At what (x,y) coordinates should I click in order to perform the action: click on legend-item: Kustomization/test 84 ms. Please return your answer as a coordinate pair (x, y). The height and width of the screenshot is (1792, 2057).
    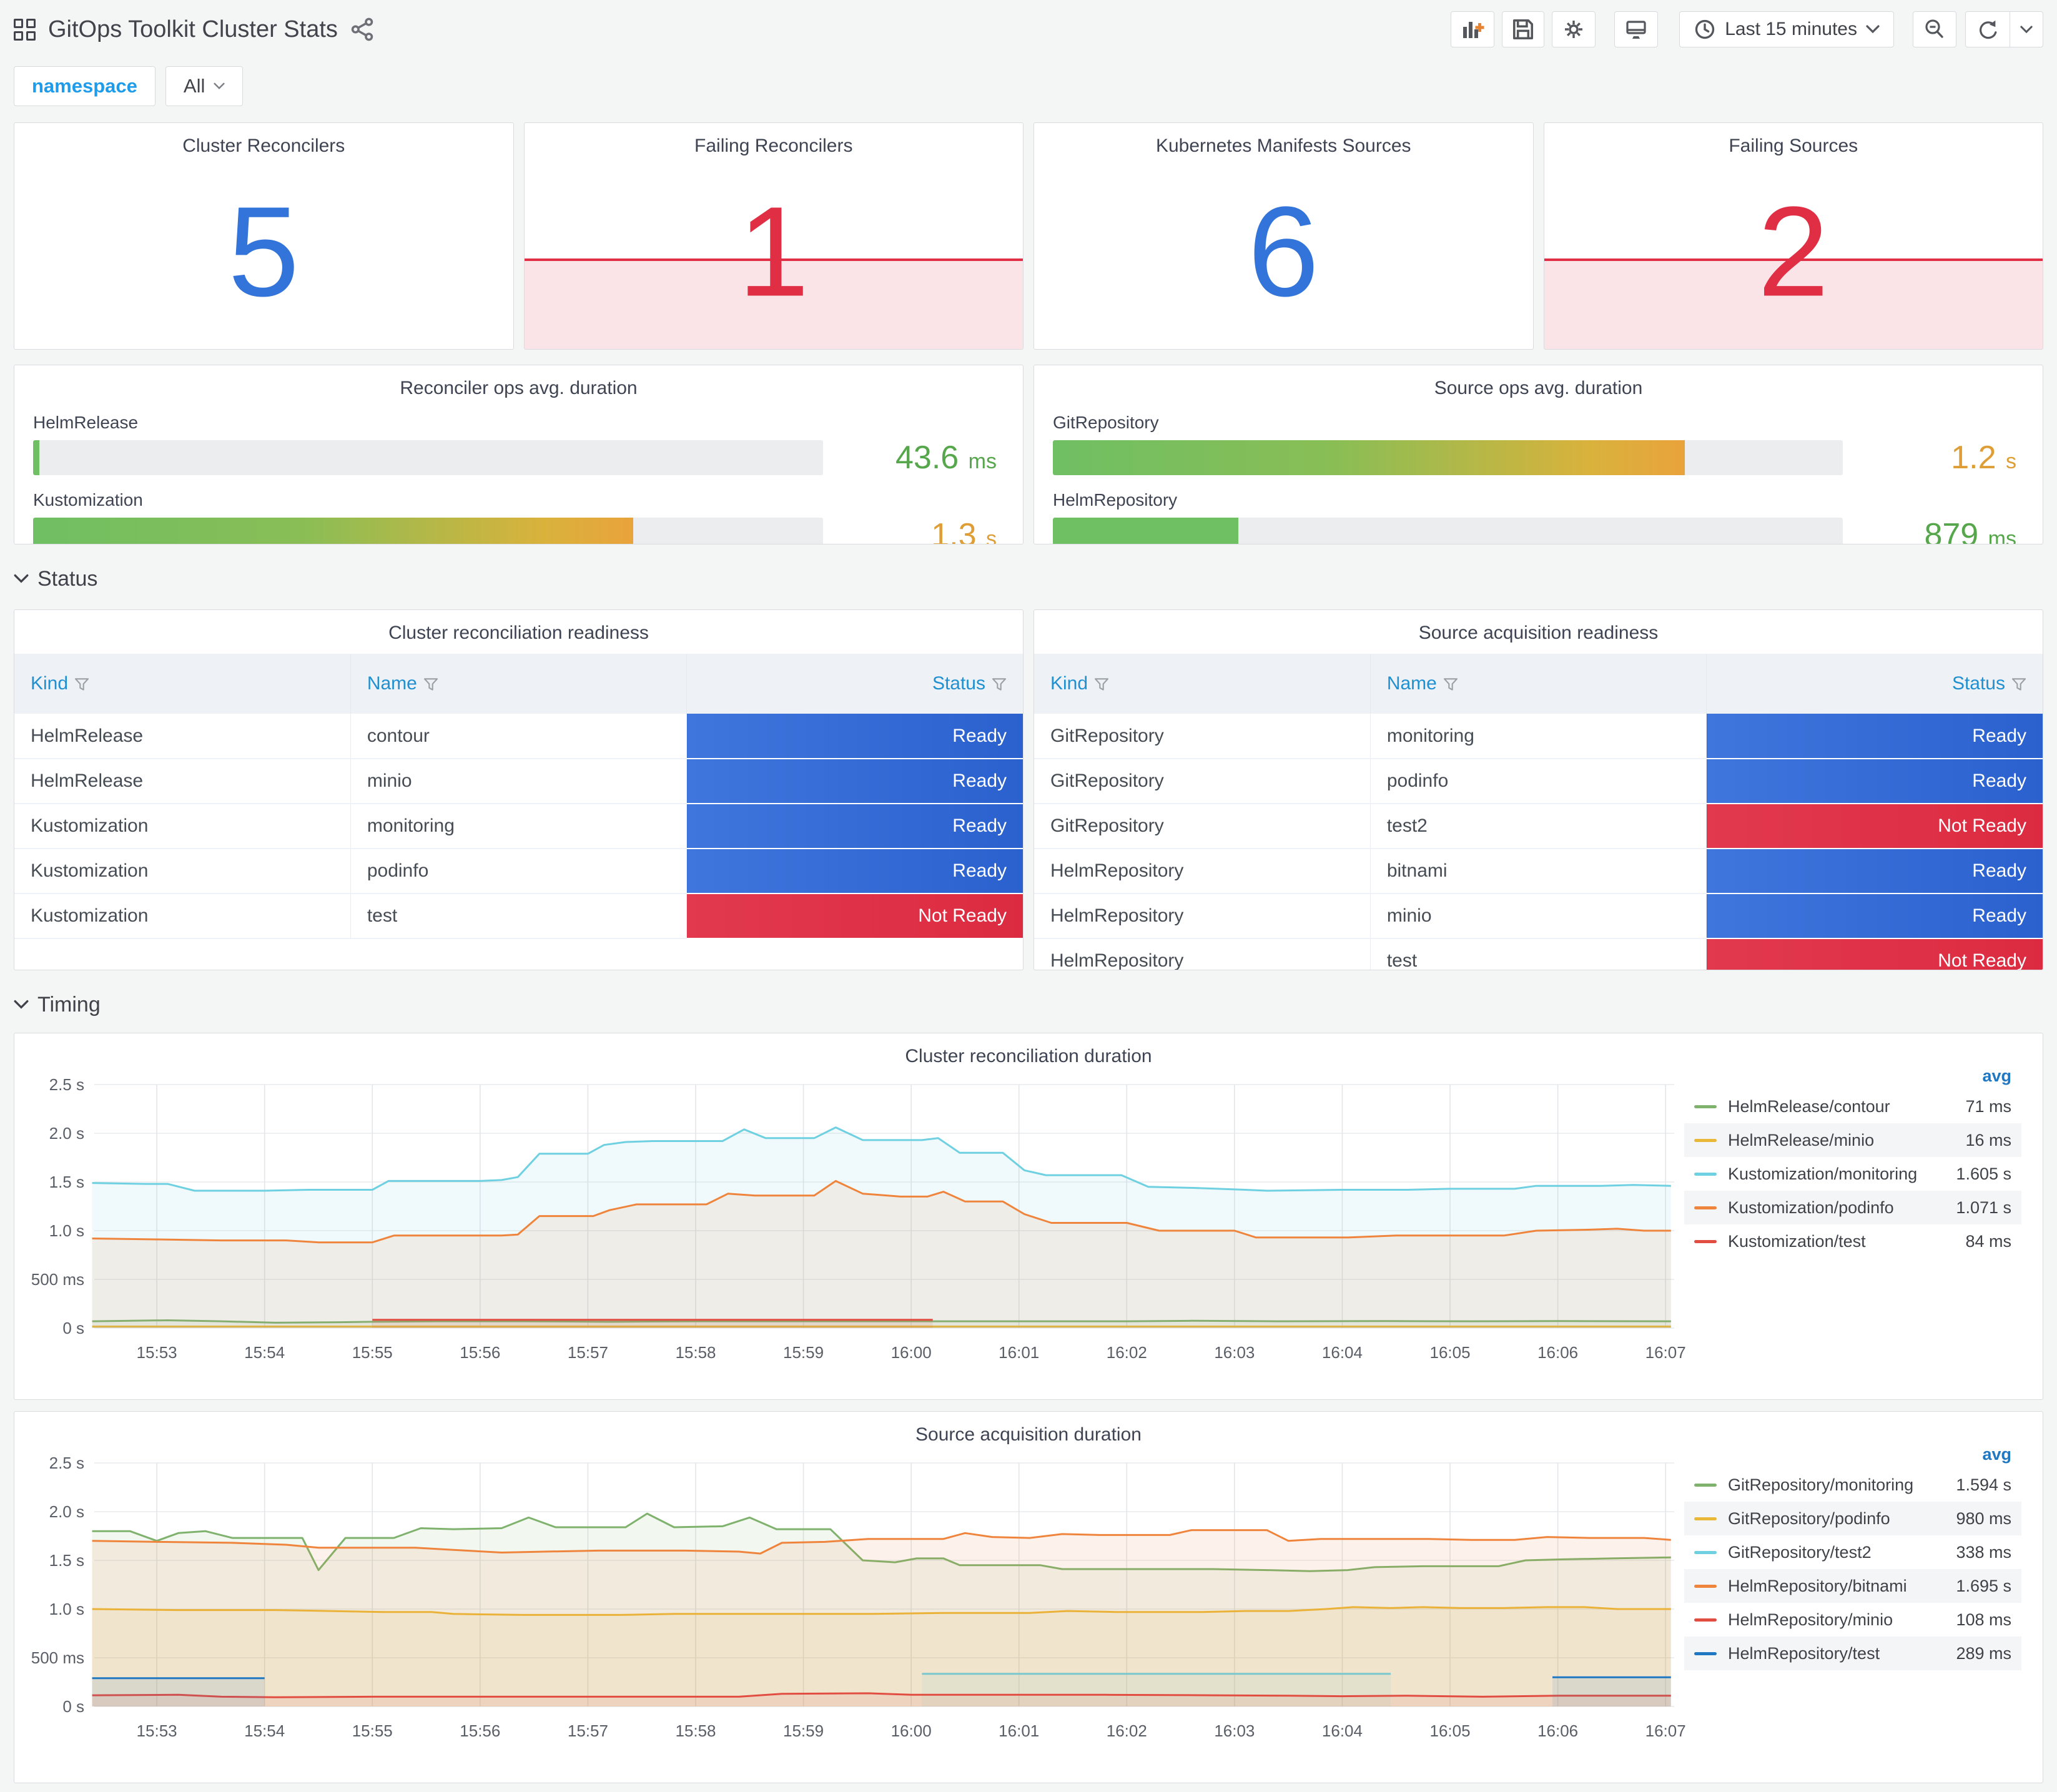
    Looking at the image, I should click on (1853, 1241).